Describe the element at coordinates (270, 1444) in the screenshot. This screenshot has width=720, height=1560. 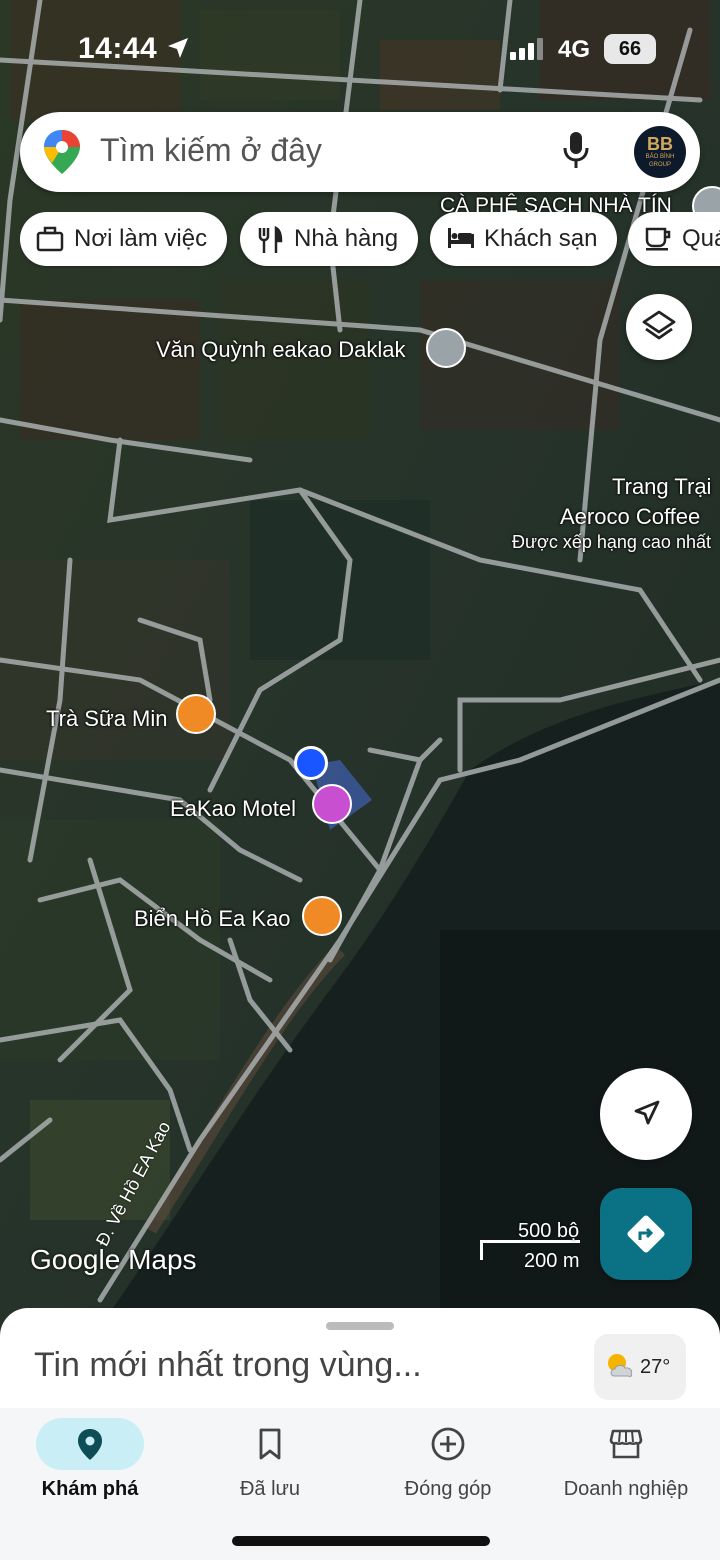
I see `bookmark-icon` at that location.